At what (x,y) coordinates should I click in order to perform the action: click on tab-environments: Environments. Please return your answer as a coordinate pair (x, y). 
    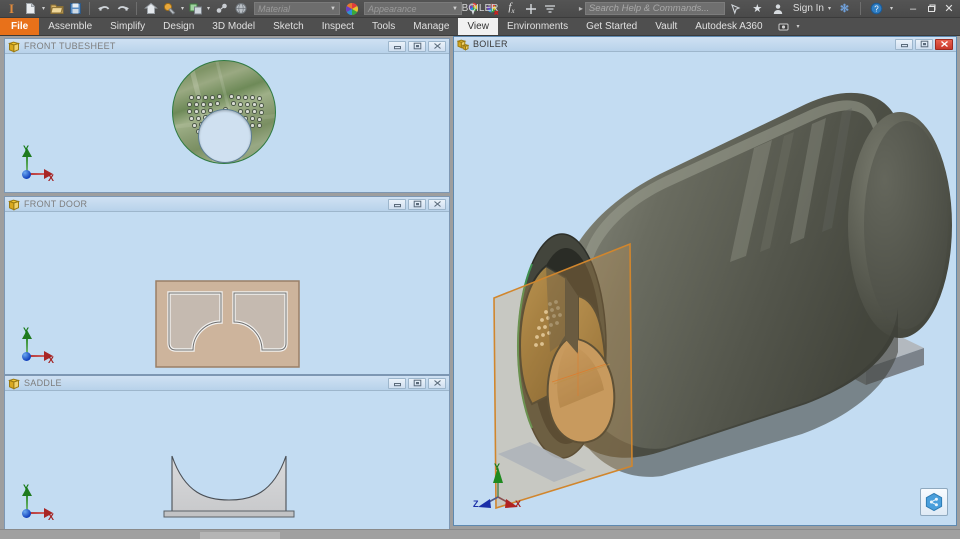
    Looking at the image, I should click on (537, 26).